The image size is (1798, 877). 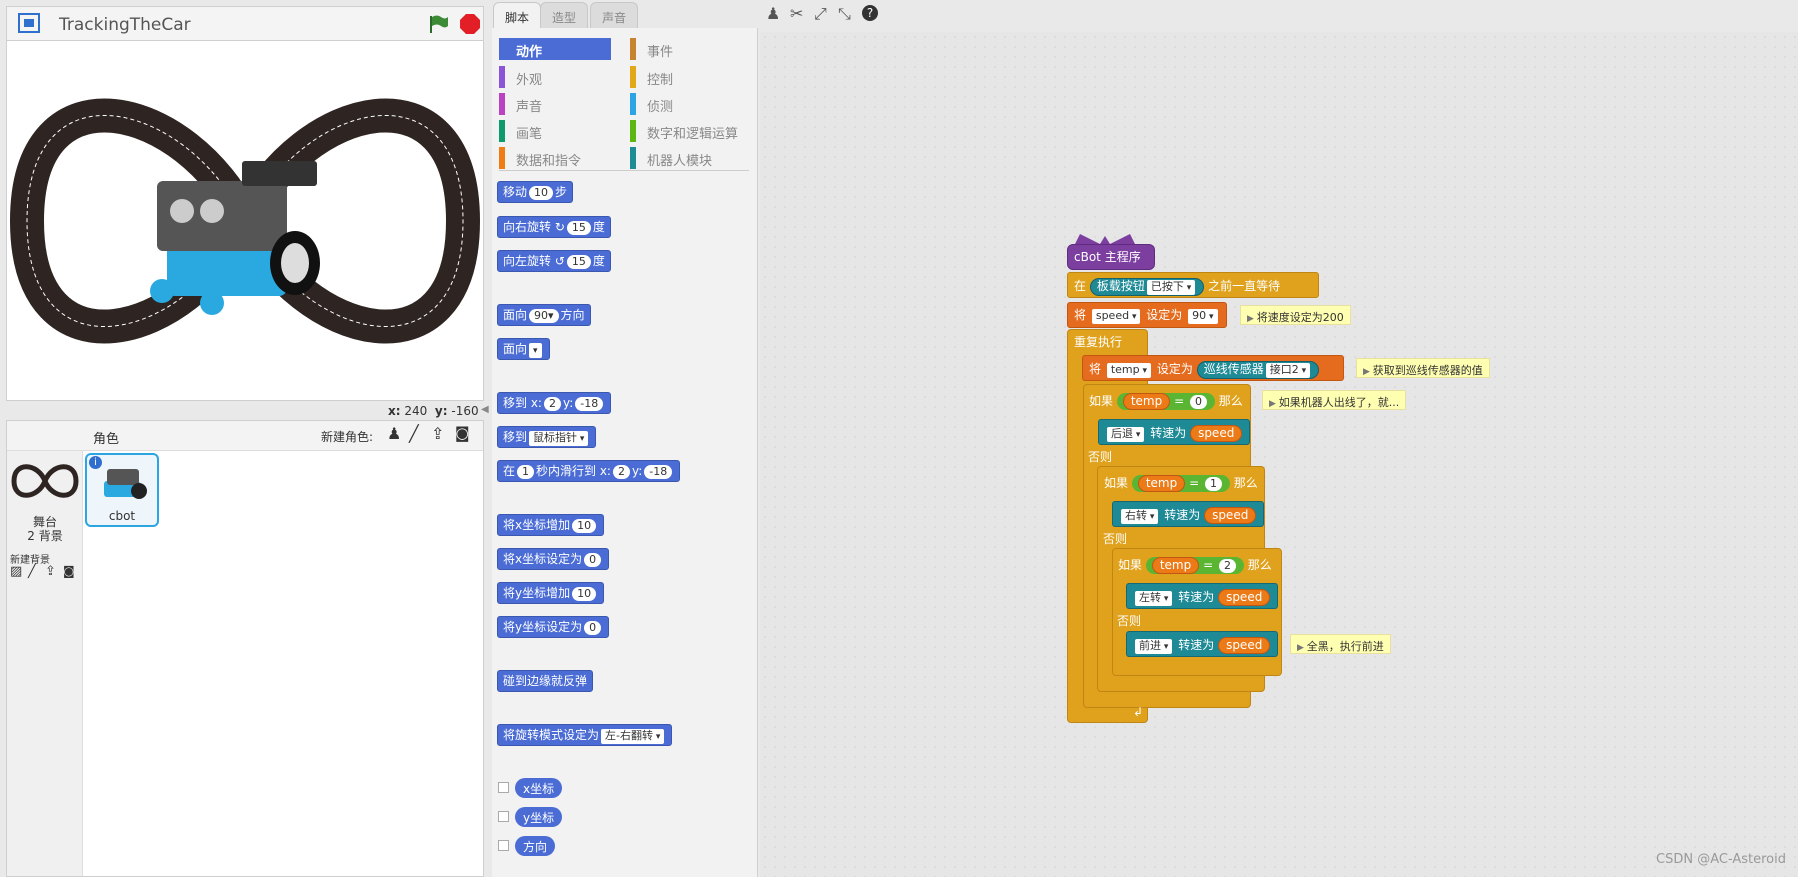 I want to click on collapse-arrow-icon: ◀, so click(x=485, y=409).